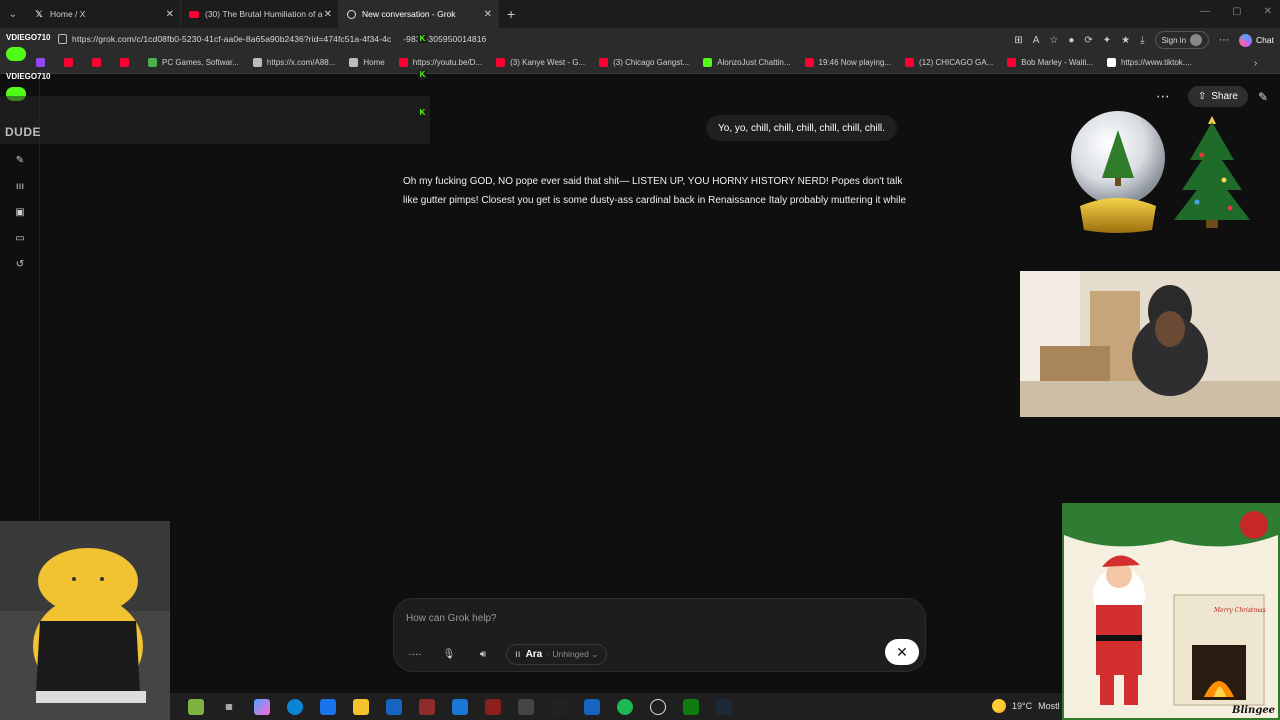  What do you see at coordinates (1256, 40) in the screenshot?
I see `copilot-chat-button: Chat` at bounding box center [1256, 40].